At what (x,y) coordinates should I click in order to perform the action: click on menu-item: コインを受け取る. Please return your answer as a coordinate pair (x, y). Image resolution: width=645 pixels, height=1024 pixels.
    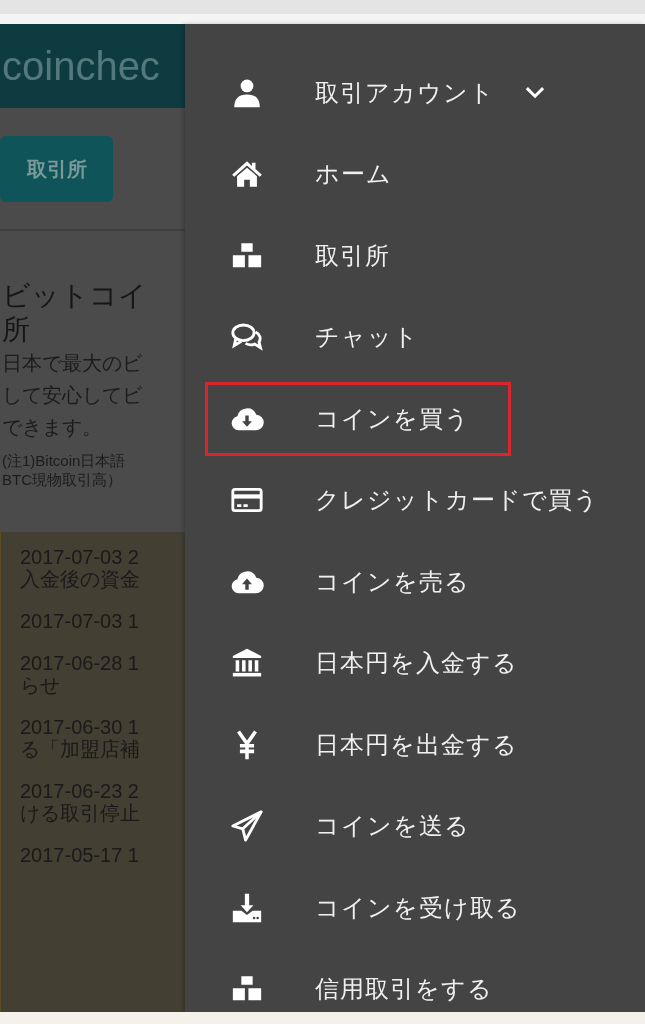
    Looking at the image, I should click on (373, 907).